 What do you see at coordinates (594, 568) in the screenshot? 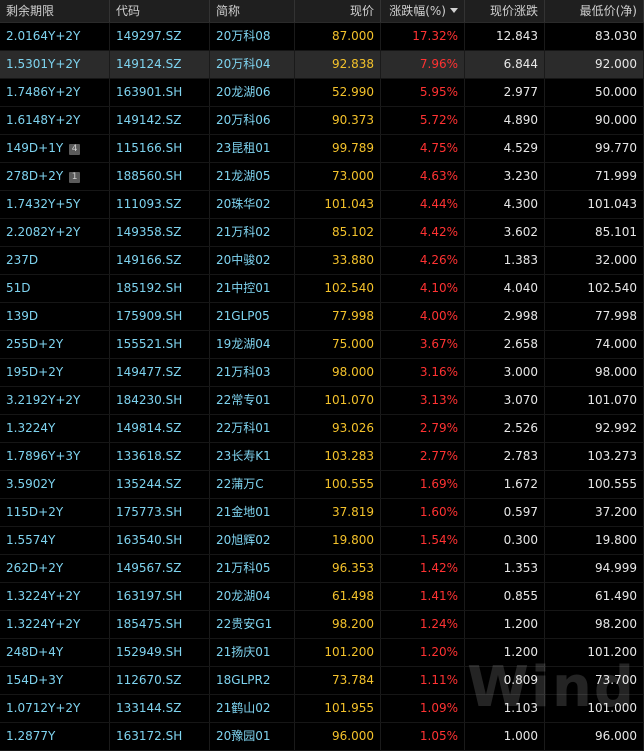
I see `cell-low-price: 94.999` at bounding box center [594, 568].